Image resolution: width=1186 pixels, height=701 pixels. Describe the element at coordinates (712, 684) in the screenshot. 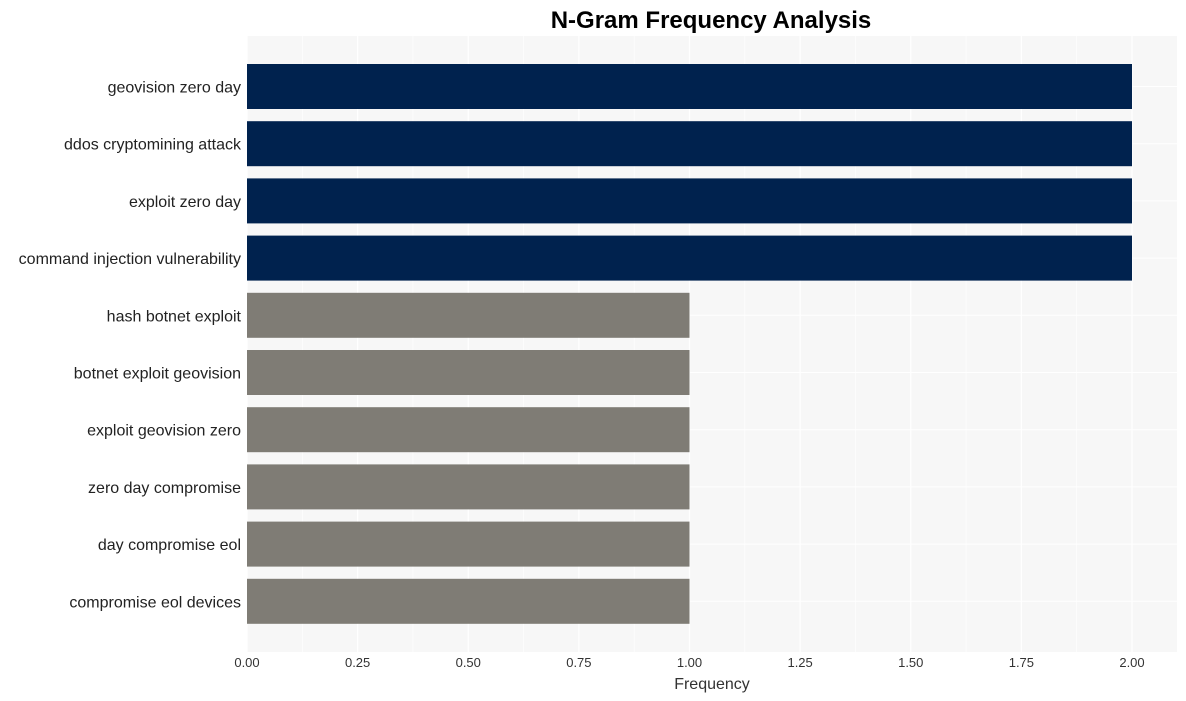

I see `x-axis-label: Frequency` at that location.